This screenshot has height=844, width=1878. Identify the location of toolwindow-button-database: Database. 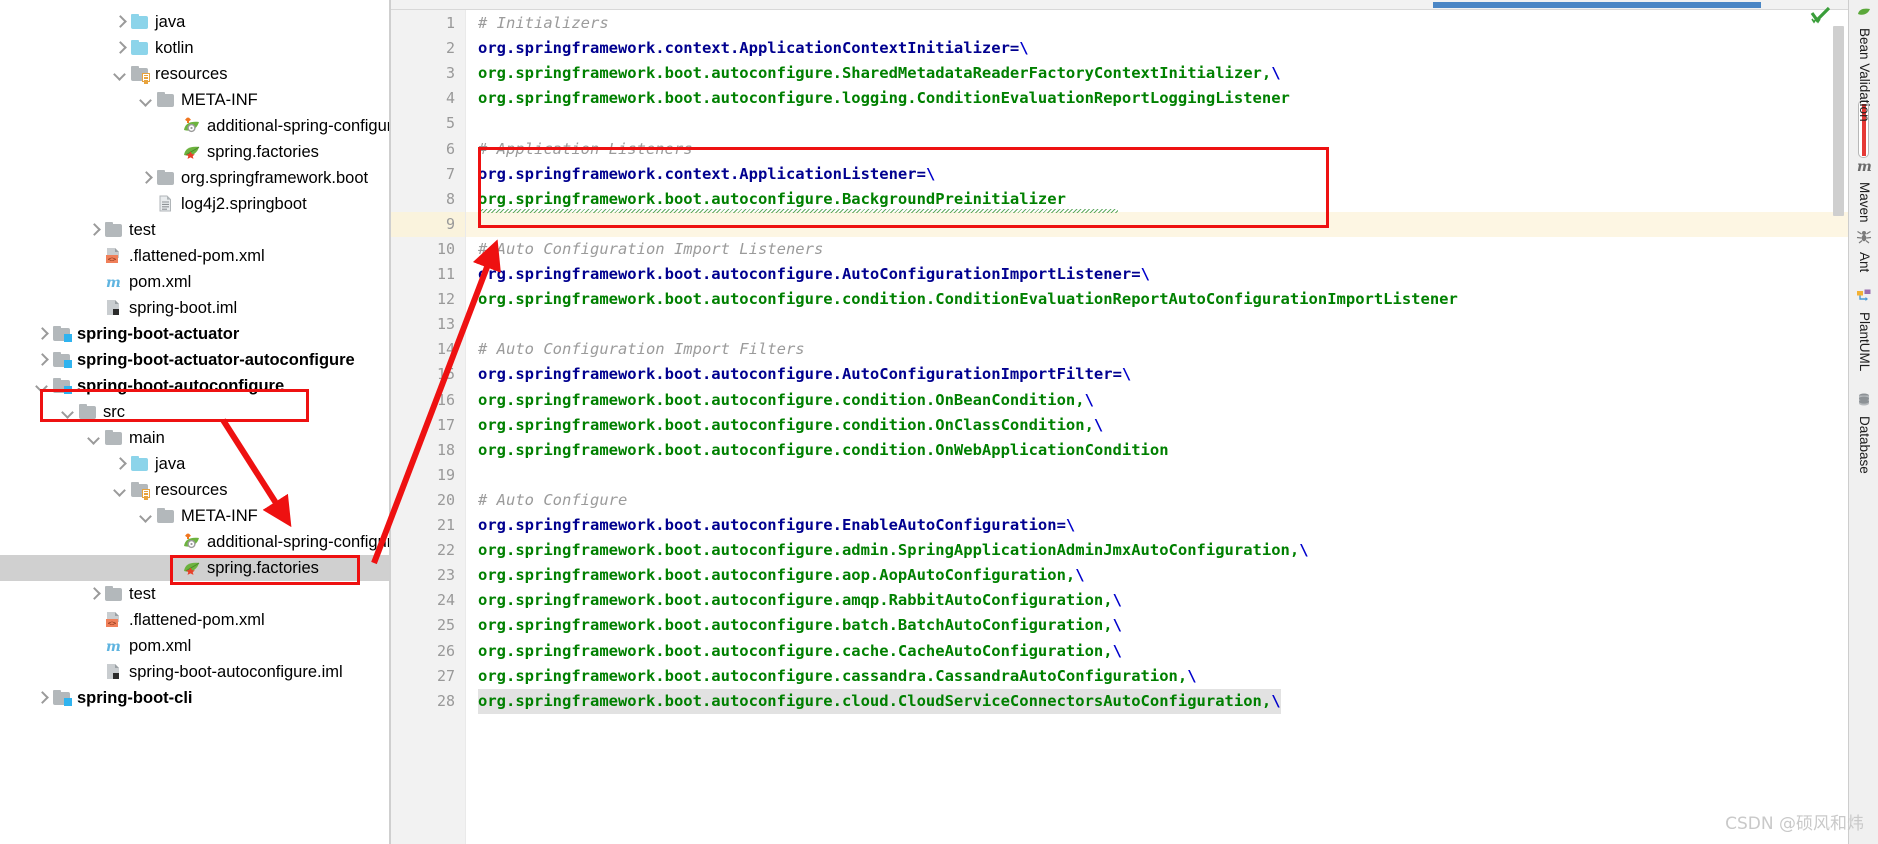
(1863, 433).